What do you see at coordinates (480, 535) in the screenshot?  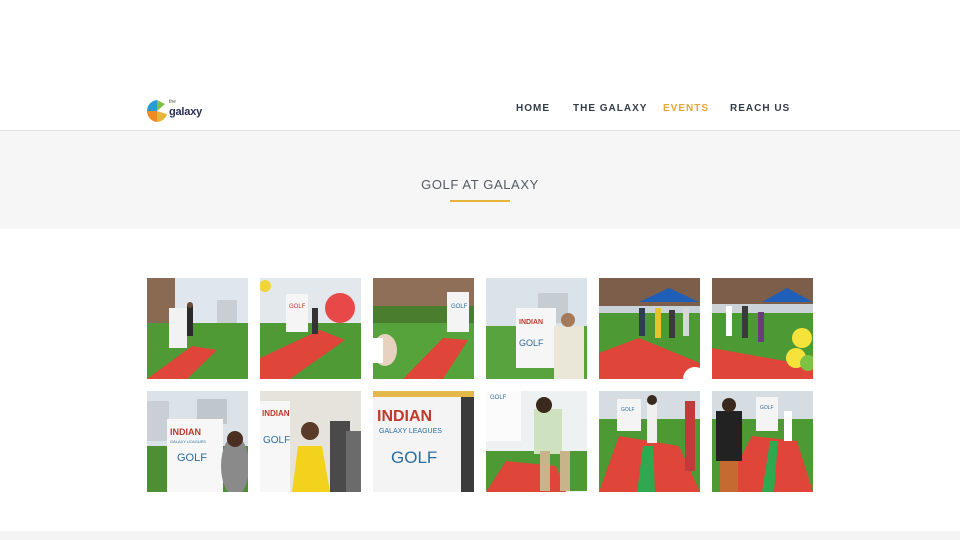 I see `footer-band` at bounding box center [480, 535].